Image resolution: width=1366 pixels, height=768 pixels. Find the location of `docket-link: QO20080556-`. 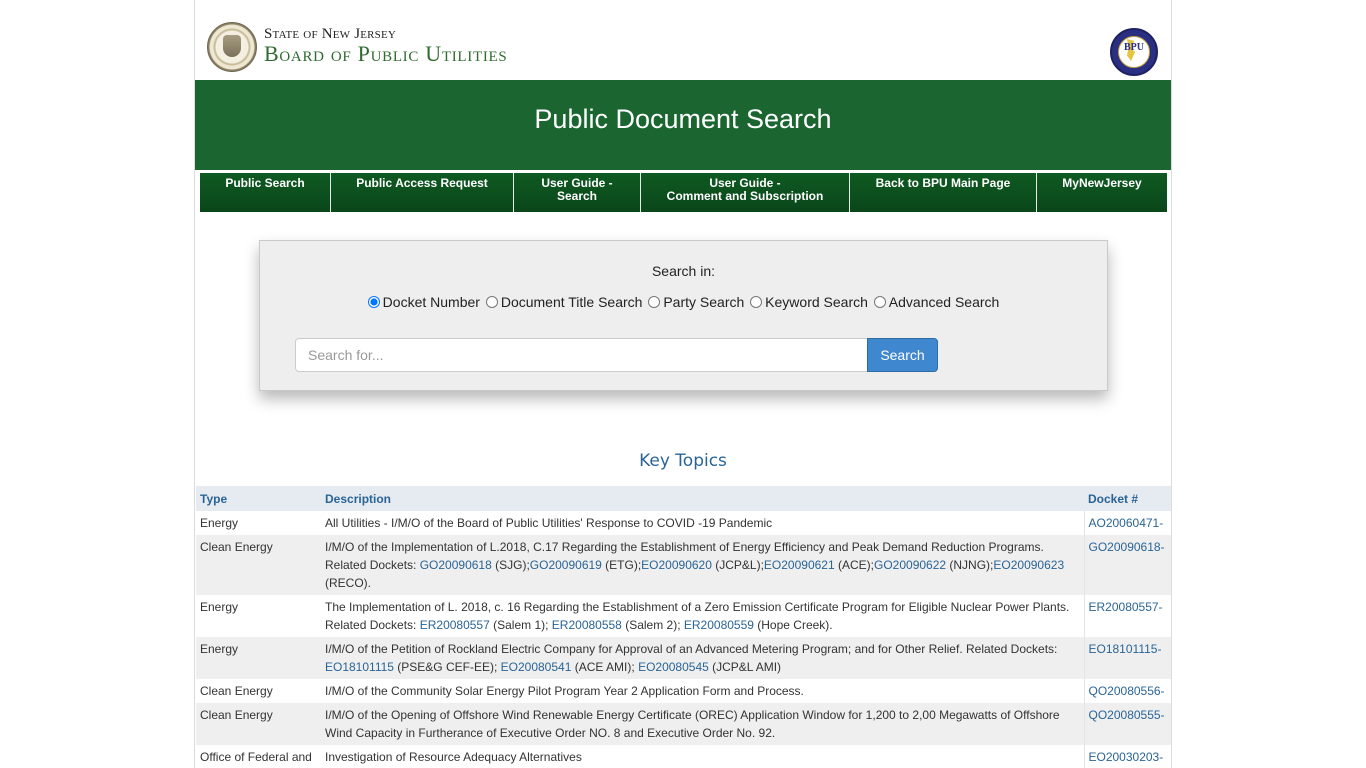

docket-link: QO20080556- is located at coordinates (1127, 691).